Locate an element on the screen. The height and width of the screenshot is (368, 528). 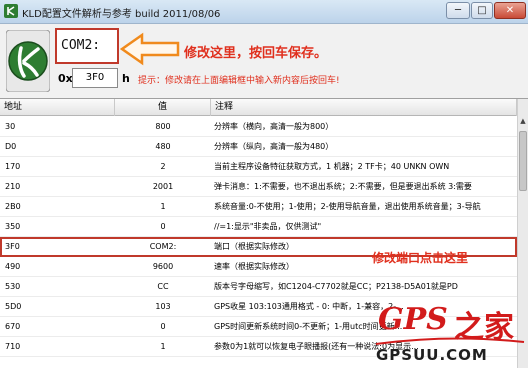
column-header-address: 地址 is located at coordinates (57, 107).